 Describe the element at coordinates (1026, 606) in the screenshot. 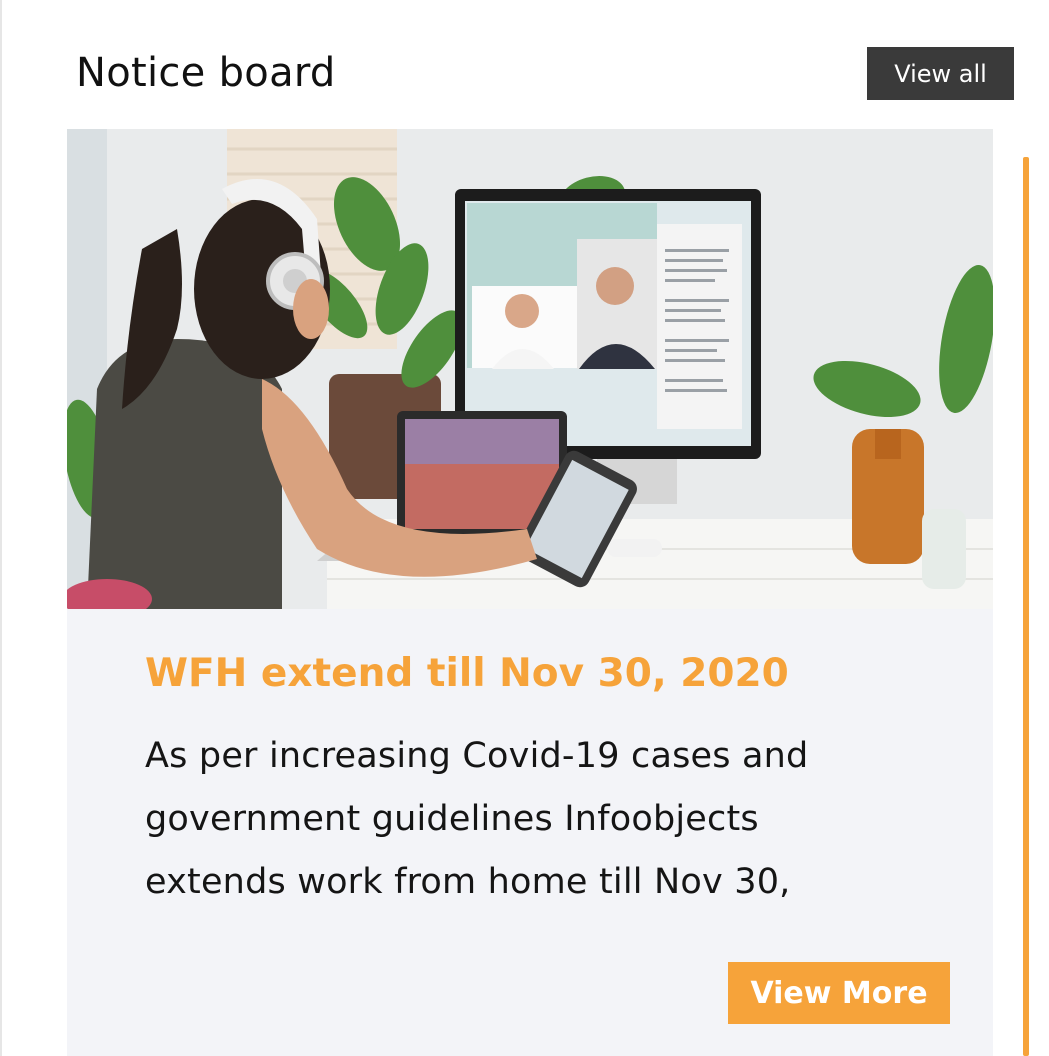

I see `scrollbar` at that location.